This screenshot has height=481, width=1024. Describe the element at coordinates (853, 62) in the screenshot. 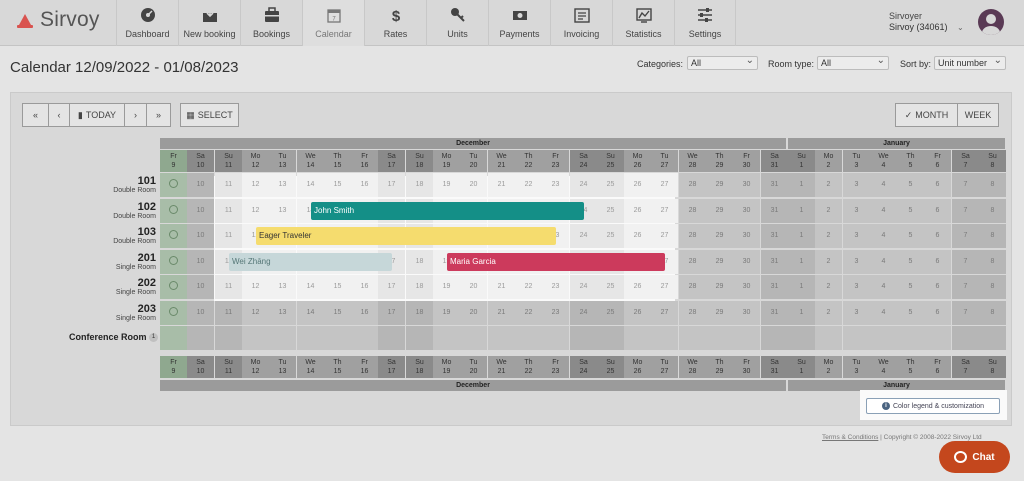

I see `room-type-select: All` at that location.